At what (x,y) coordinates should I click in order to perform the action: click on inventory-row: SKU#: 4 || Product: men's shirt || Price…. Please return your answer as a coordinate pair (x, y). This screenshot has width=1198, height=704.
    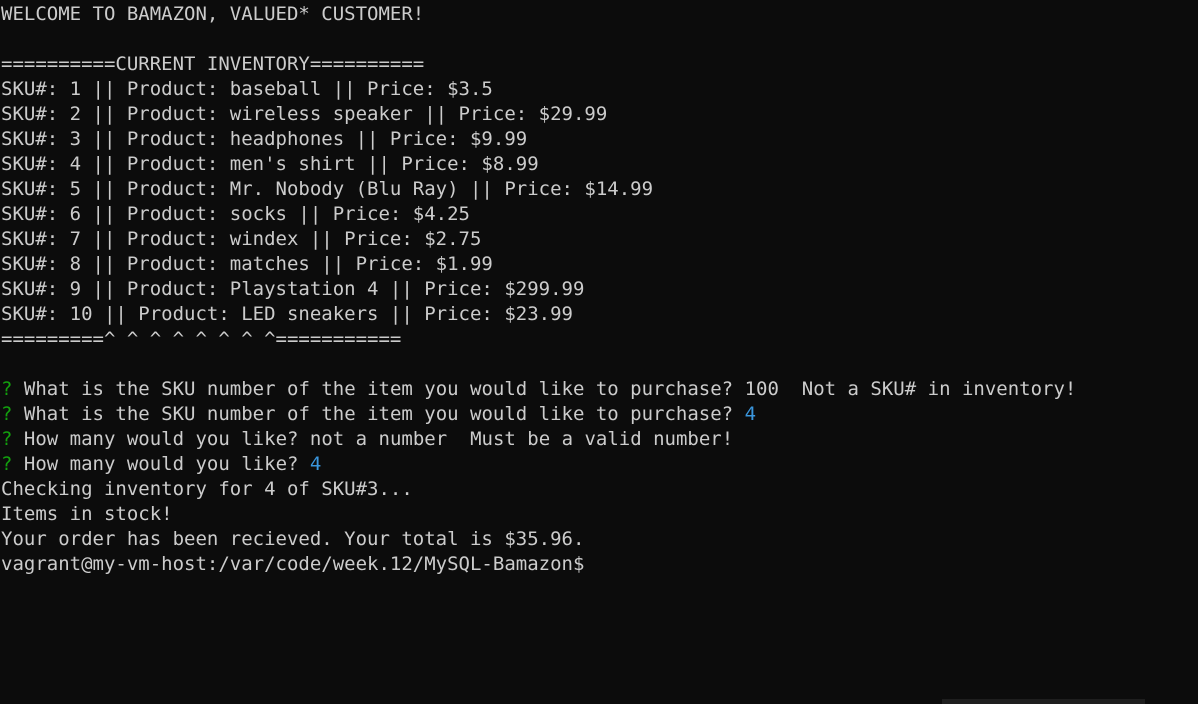
    Looking at the image, I should click on (270, 164).